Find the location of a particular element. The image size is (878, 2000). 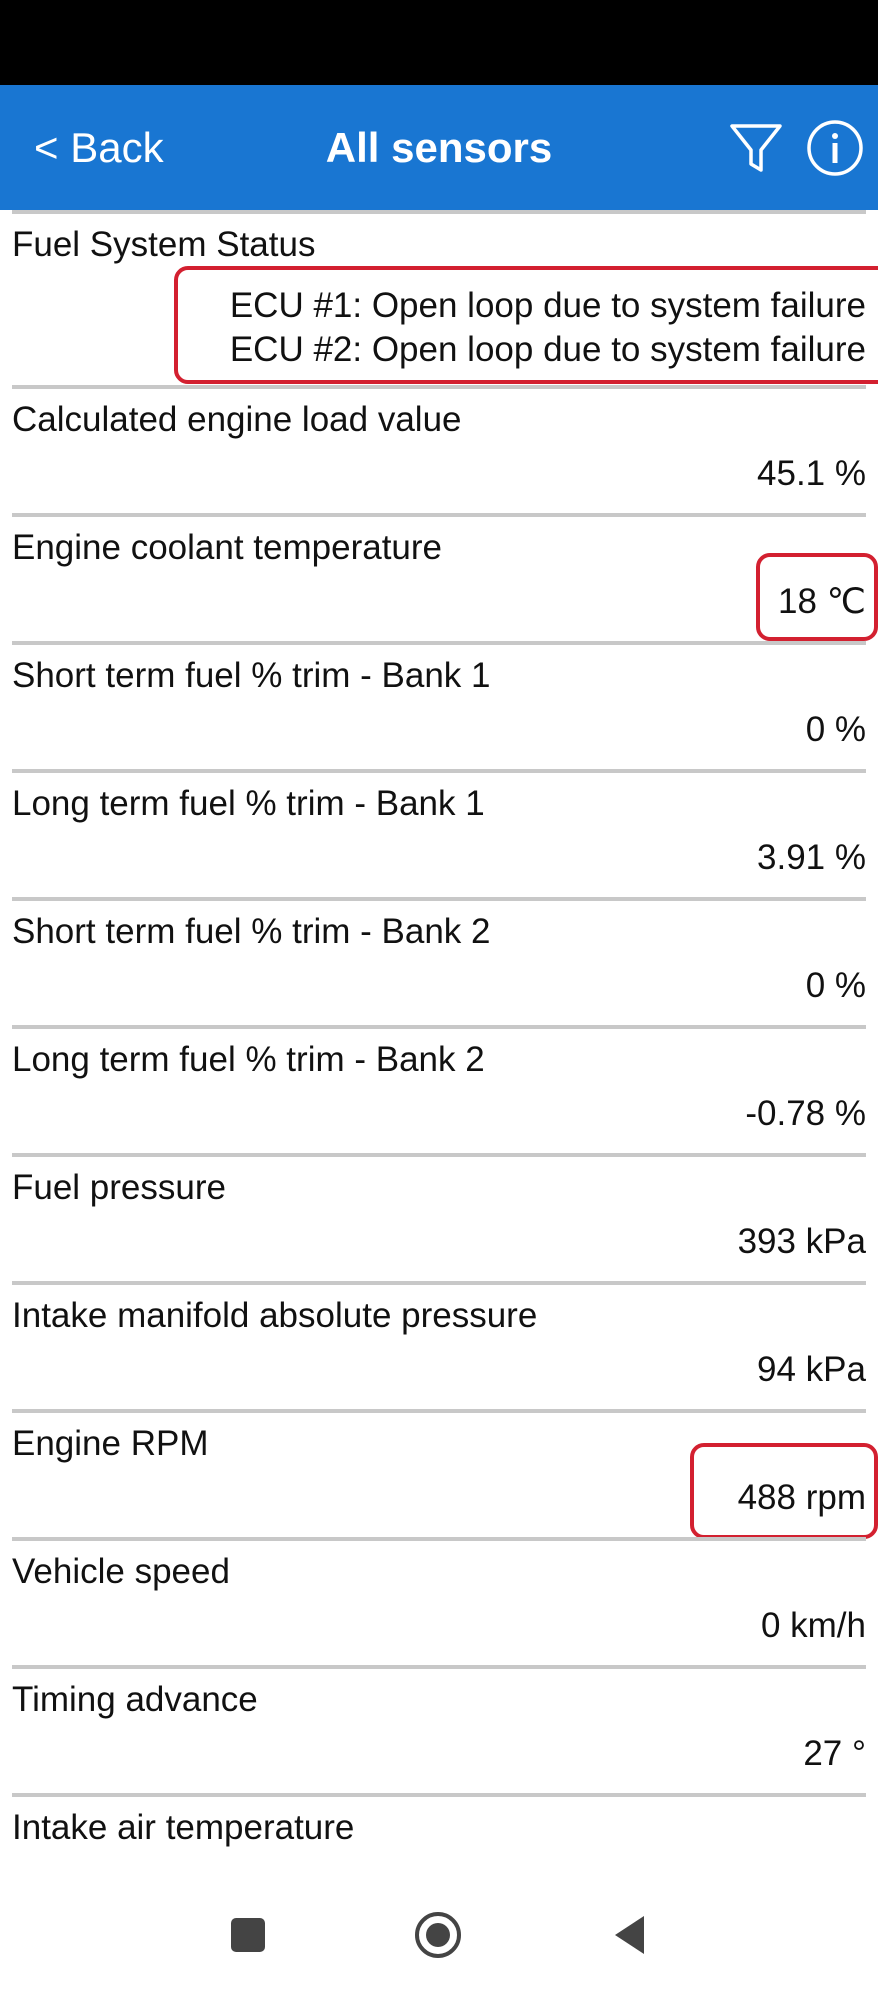

filter-icon is located at coordinates (756, 148).